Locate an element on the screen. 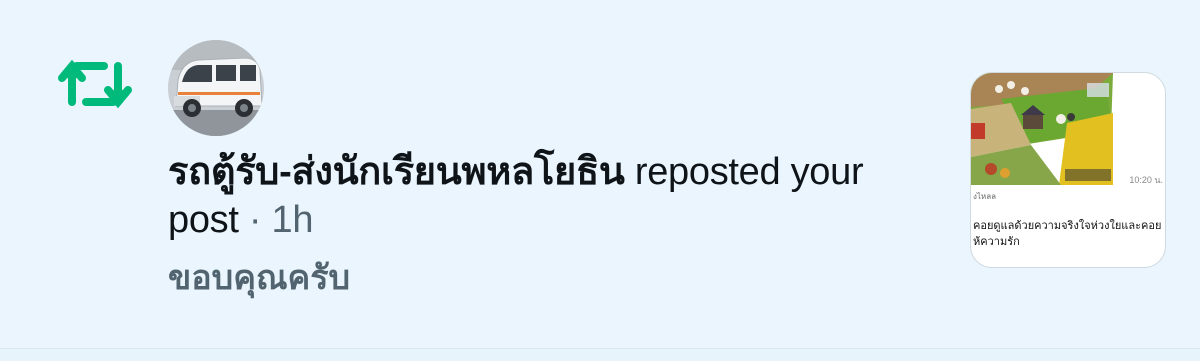  van-photo is located at coordinates (216, 88).